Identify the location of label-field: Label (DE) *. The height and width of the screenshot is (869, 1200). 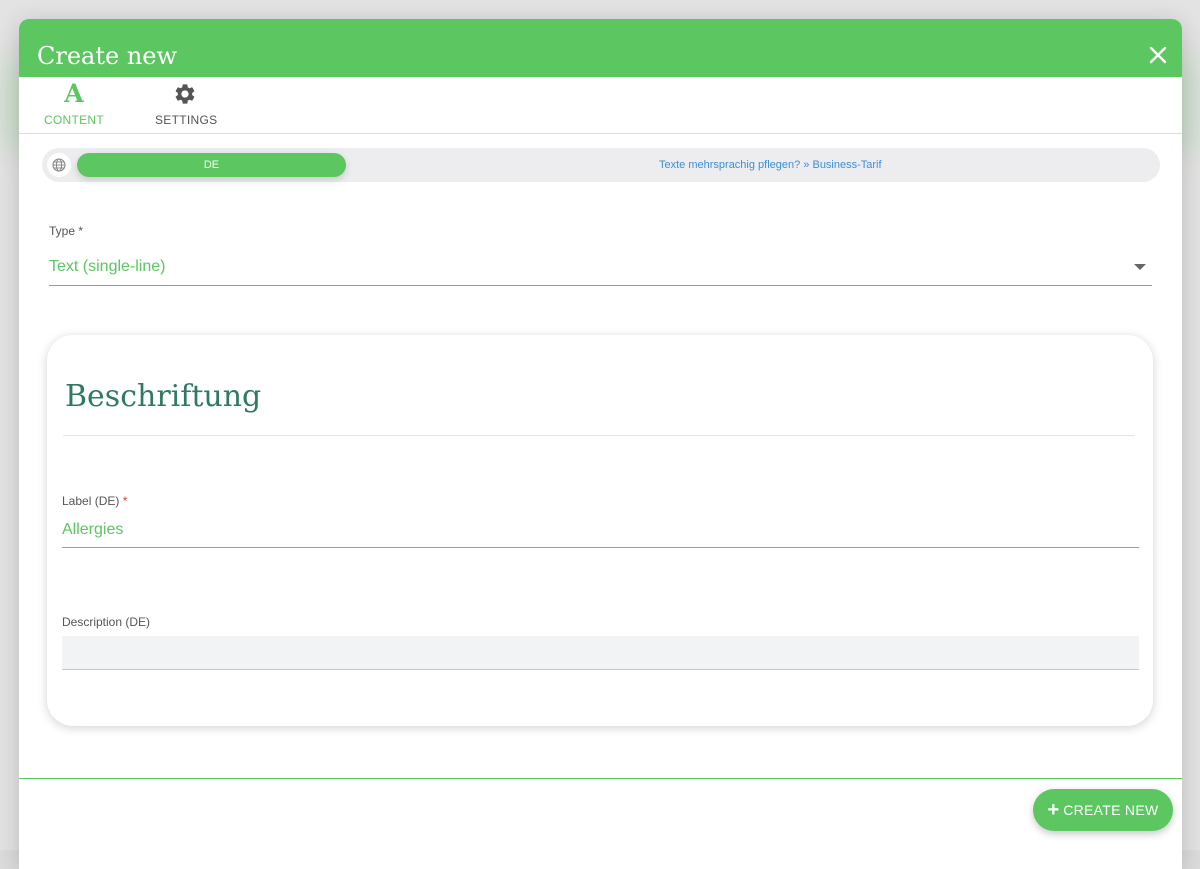
(600, 523).